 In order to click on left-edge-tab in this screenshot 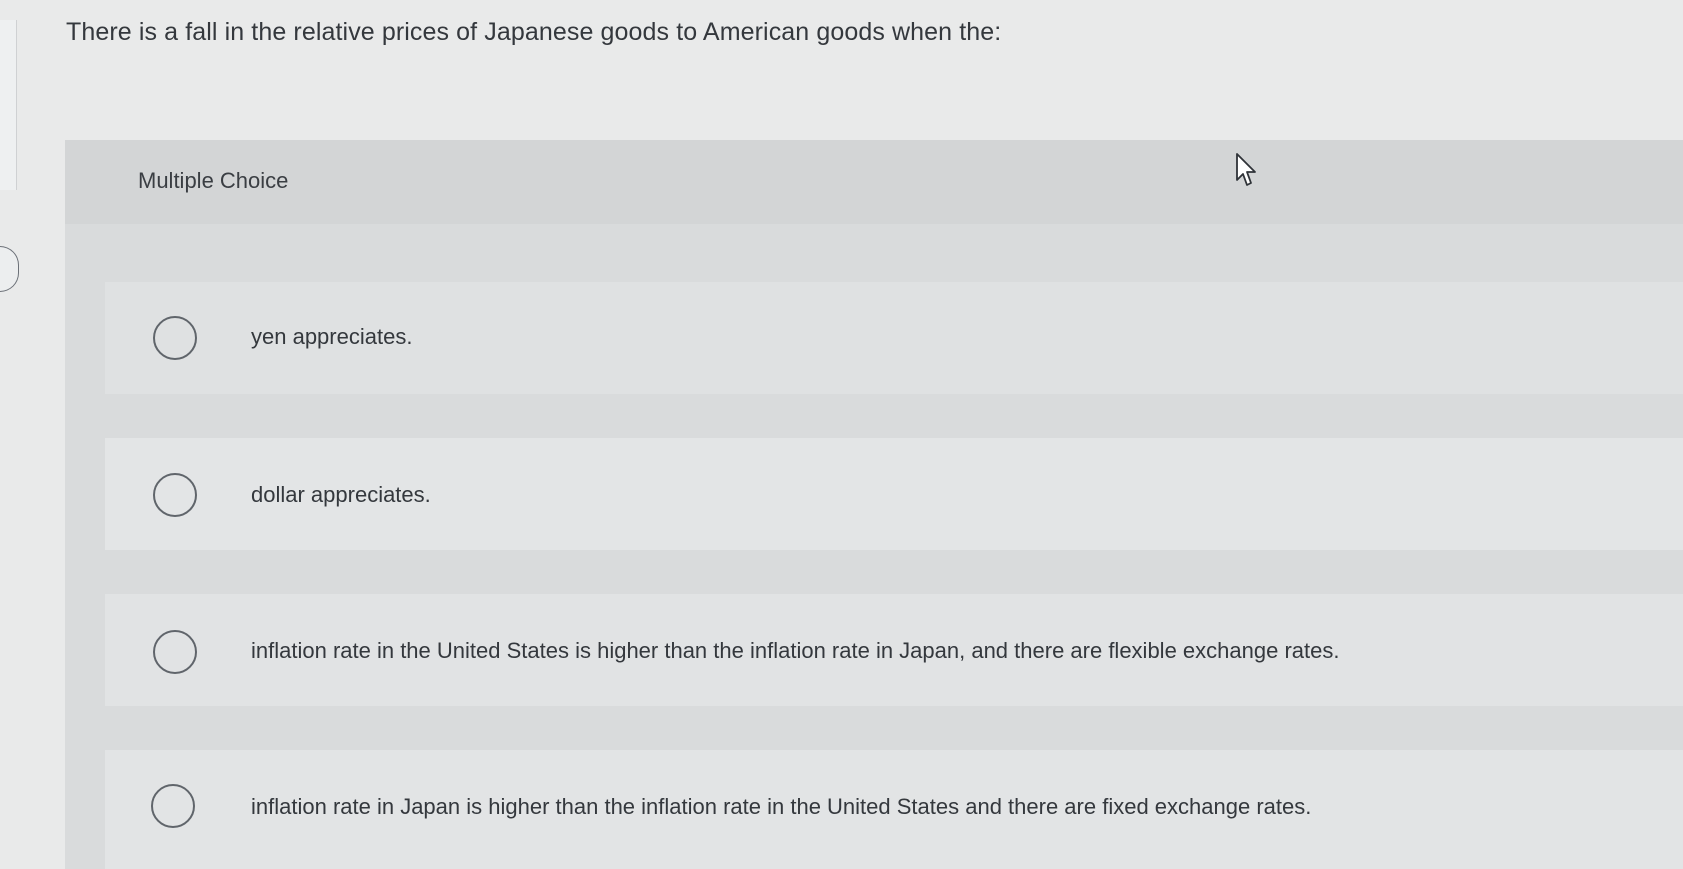, I will do `click(9, 269)`.